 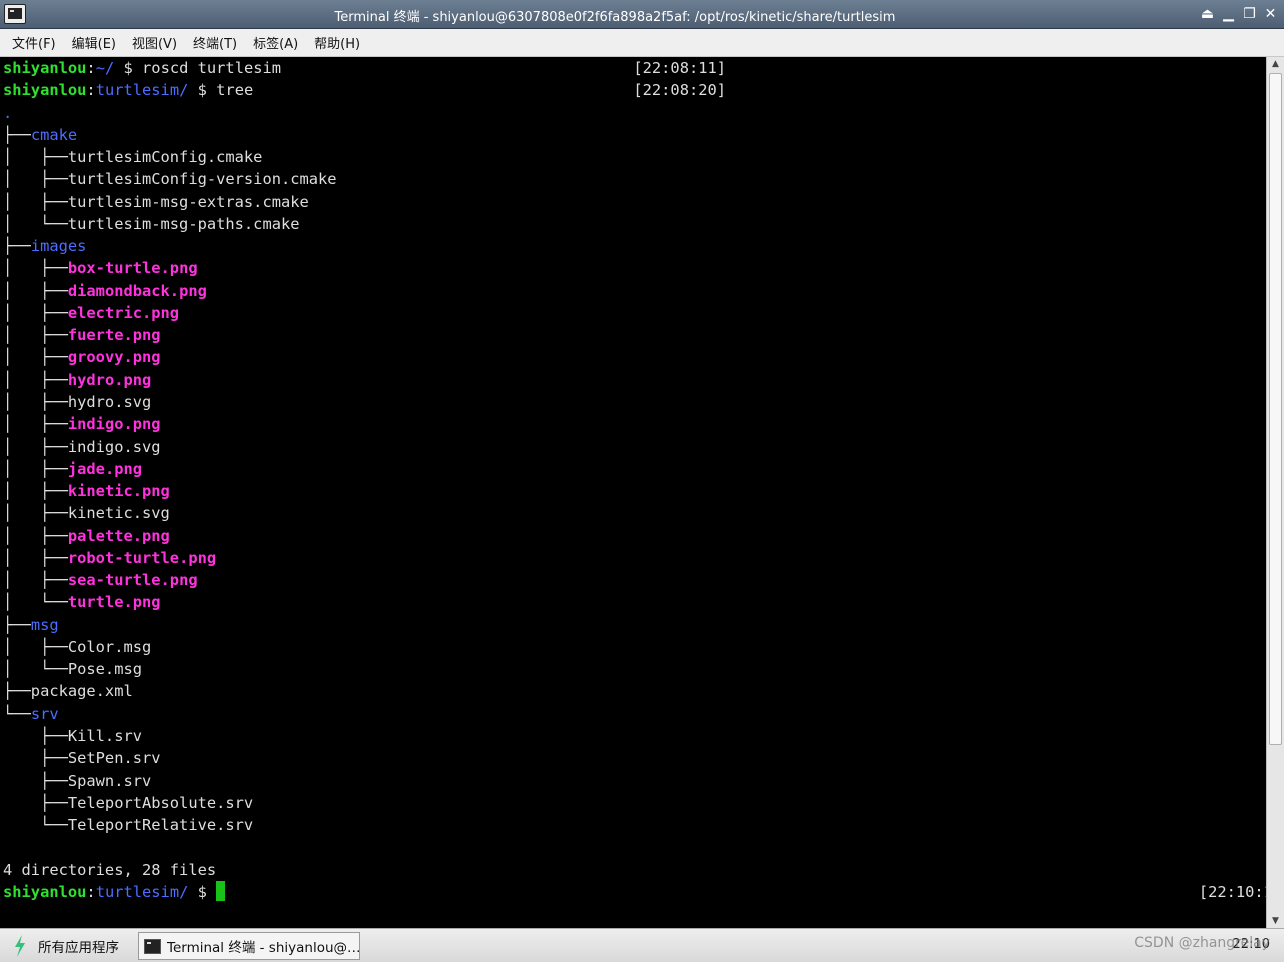 I want to click on terminal-line: │ └──turtle.png, so click(x=633, y=602).